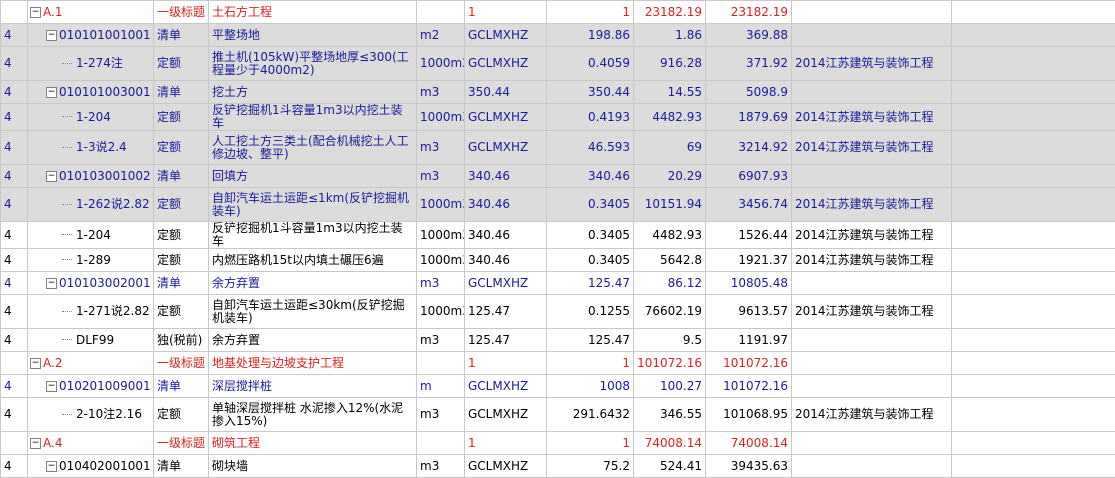  Describe the element at coordinates (313, 12) in the screenshot. I see `row-name-cell: 土石方工程` at that location.